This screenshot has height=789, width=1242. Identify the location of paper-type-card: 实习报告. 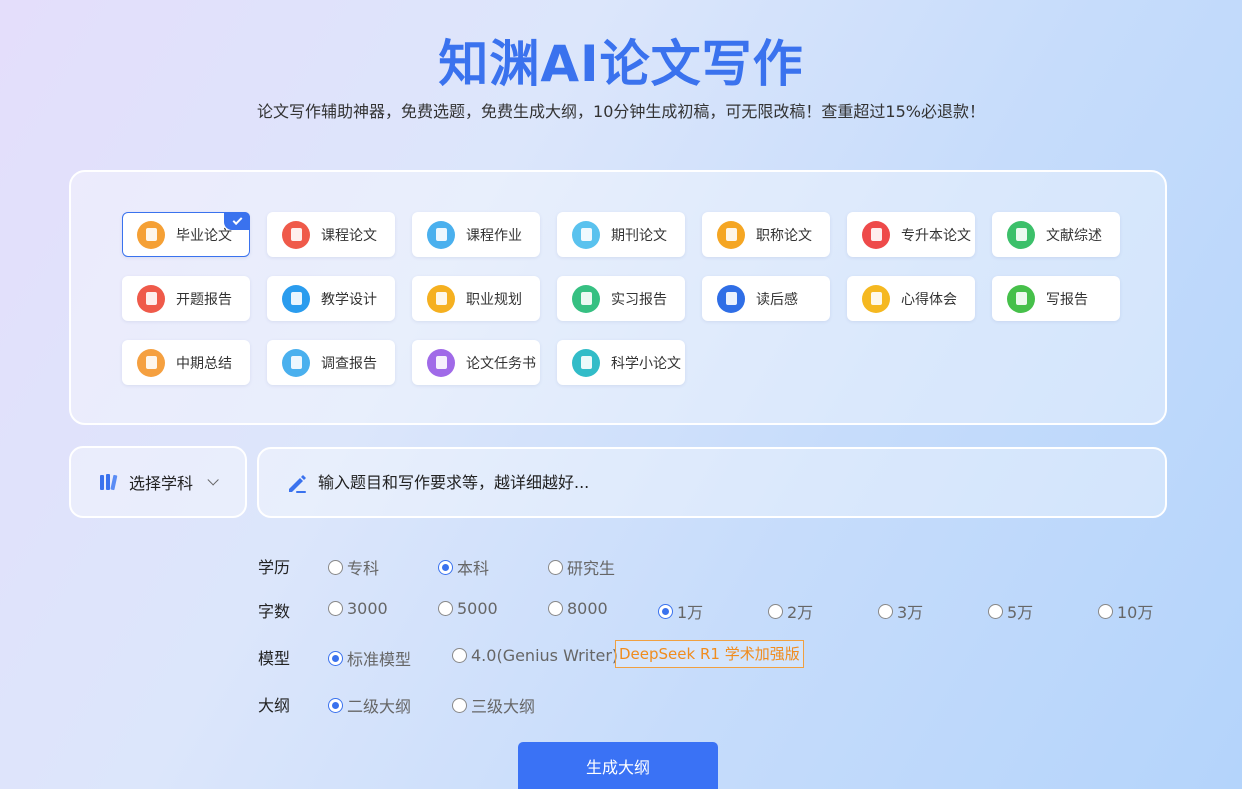
(621, 298).